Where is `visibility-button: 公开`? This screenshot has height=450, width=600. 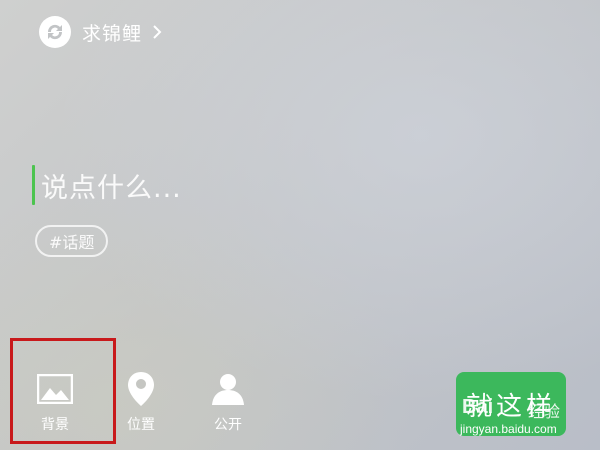
visibility-button: 公开 is located at coordinates (228, 403).